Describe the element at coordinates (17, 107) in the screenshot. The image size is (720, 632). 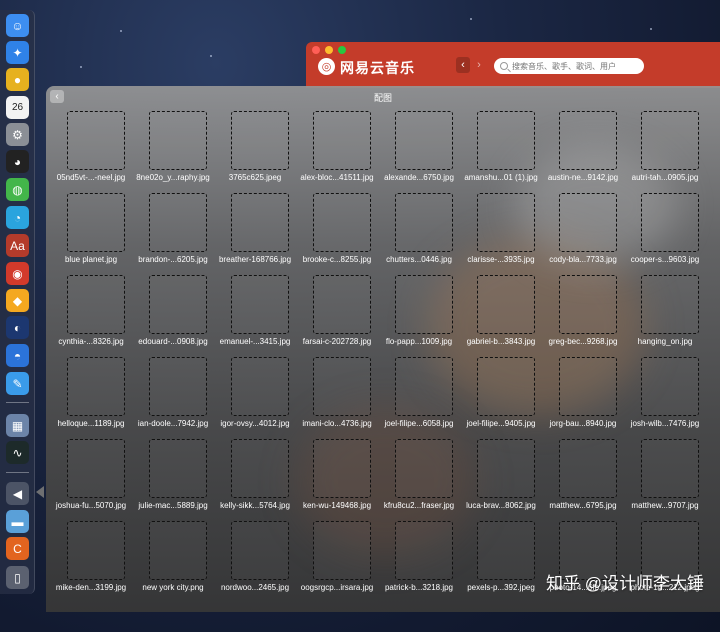
I see `calendar-icon: 26` at that location.